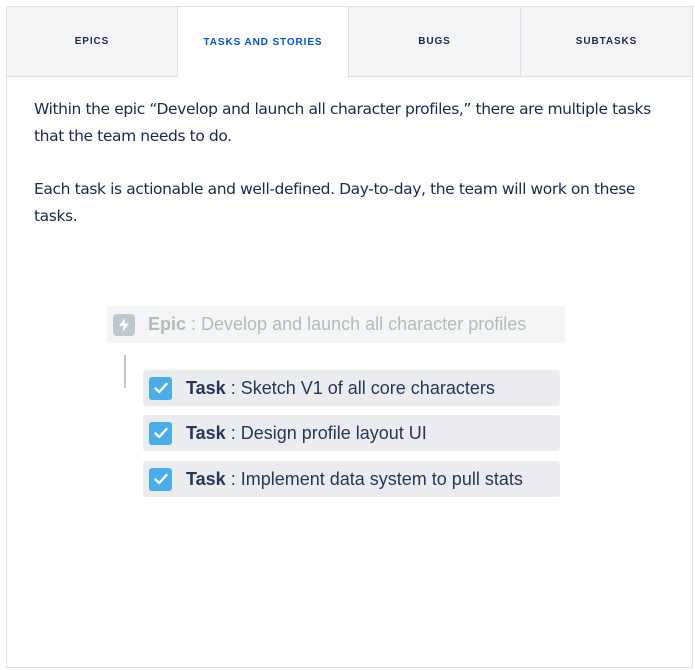 This screenshot has height=670, width=695. Describe the element at coordinates (606, 41) in the screenshot. I see `tab-subtasks: SUBTASKS` at that location.